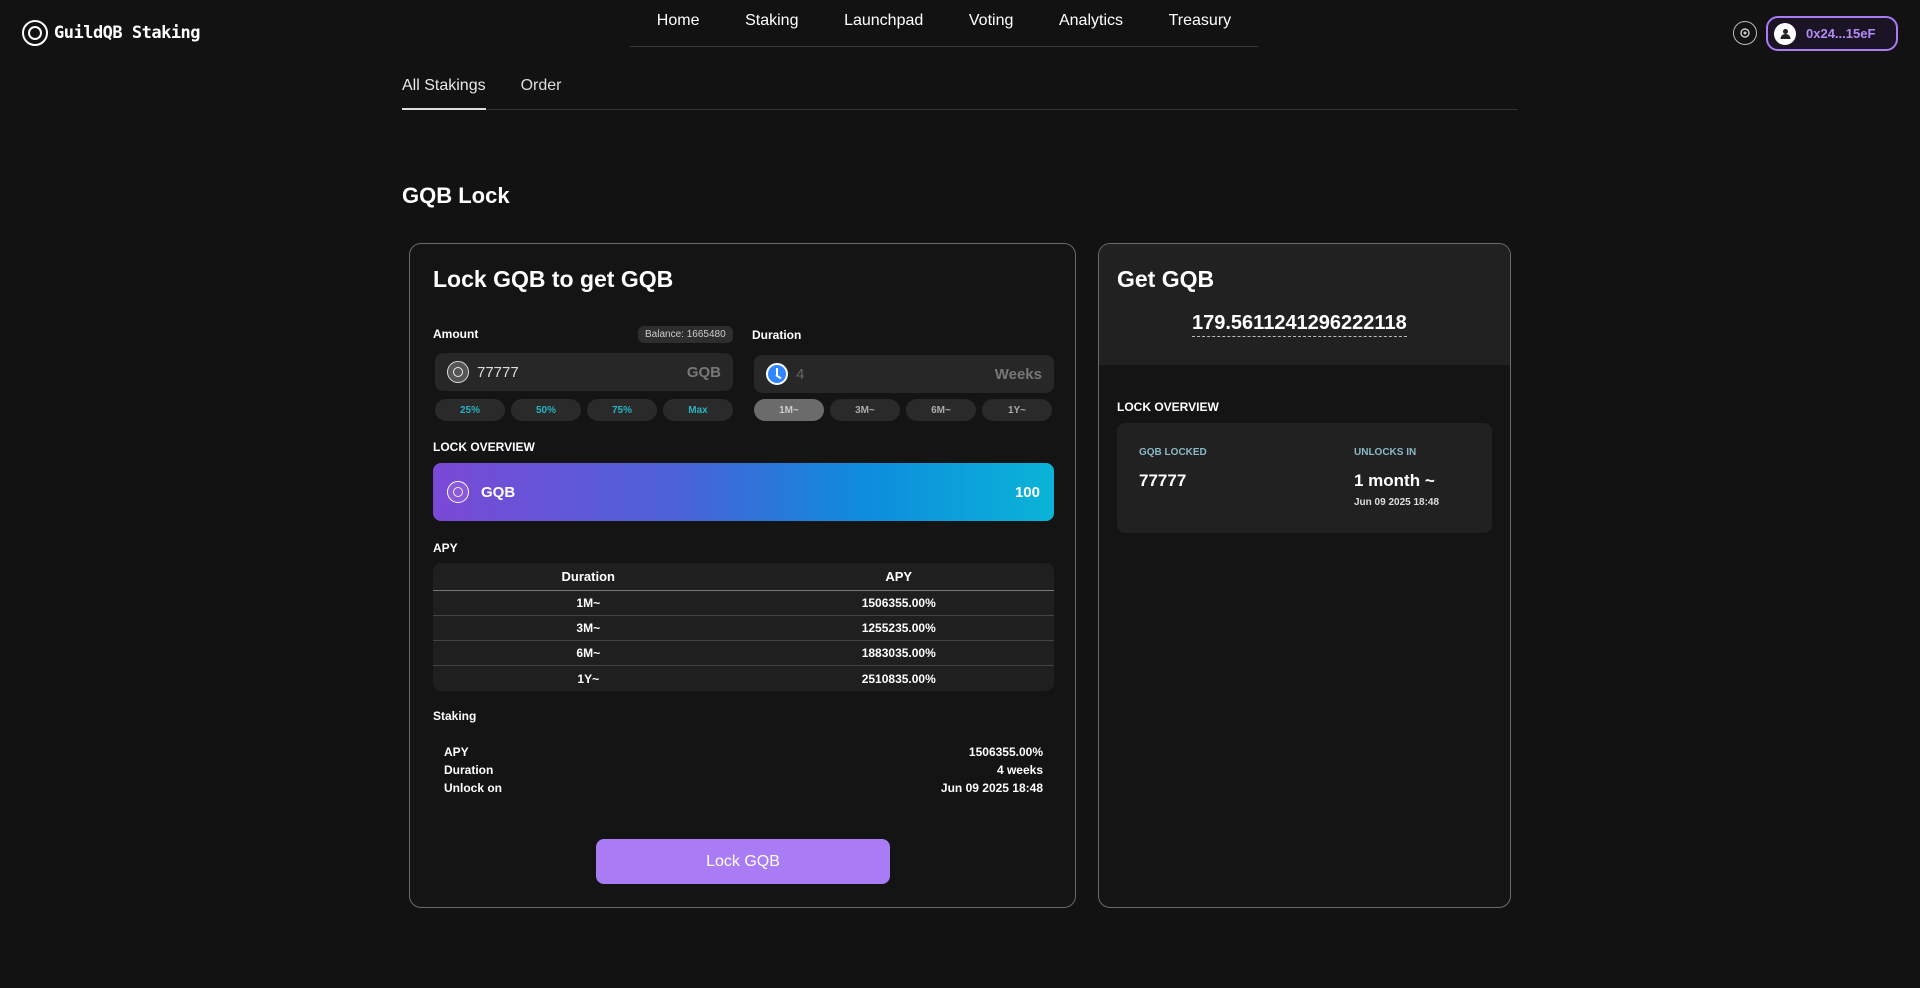  I want to click on app-logo: GuildQB Staking, so click(111, 33).